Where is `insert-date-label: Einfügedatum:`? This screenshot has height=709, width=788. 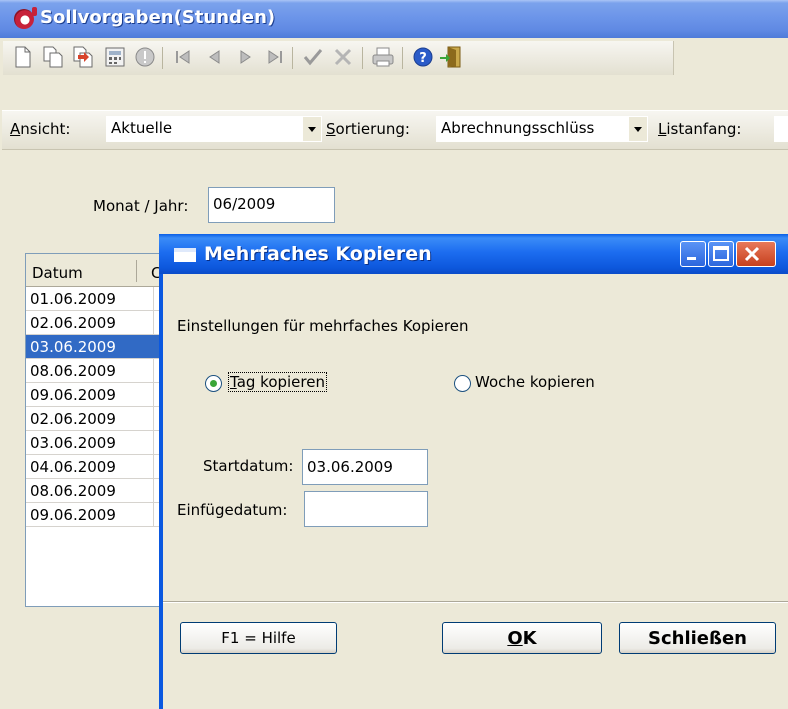 insert-date-label: Einfügedatum: is located at coordinates (232, 510).